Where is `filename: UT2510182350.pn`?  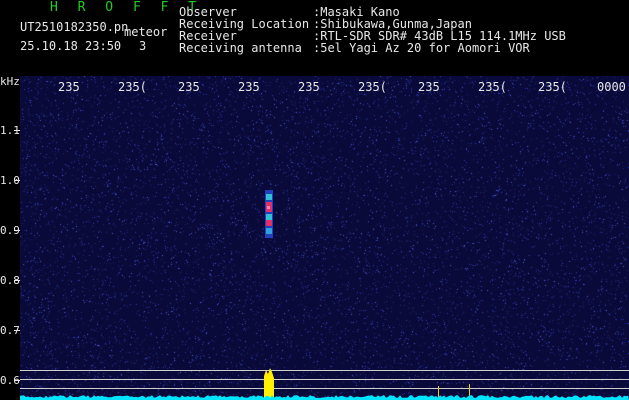 filename: UT2510182350.pn is located at coordinates (74, 27).